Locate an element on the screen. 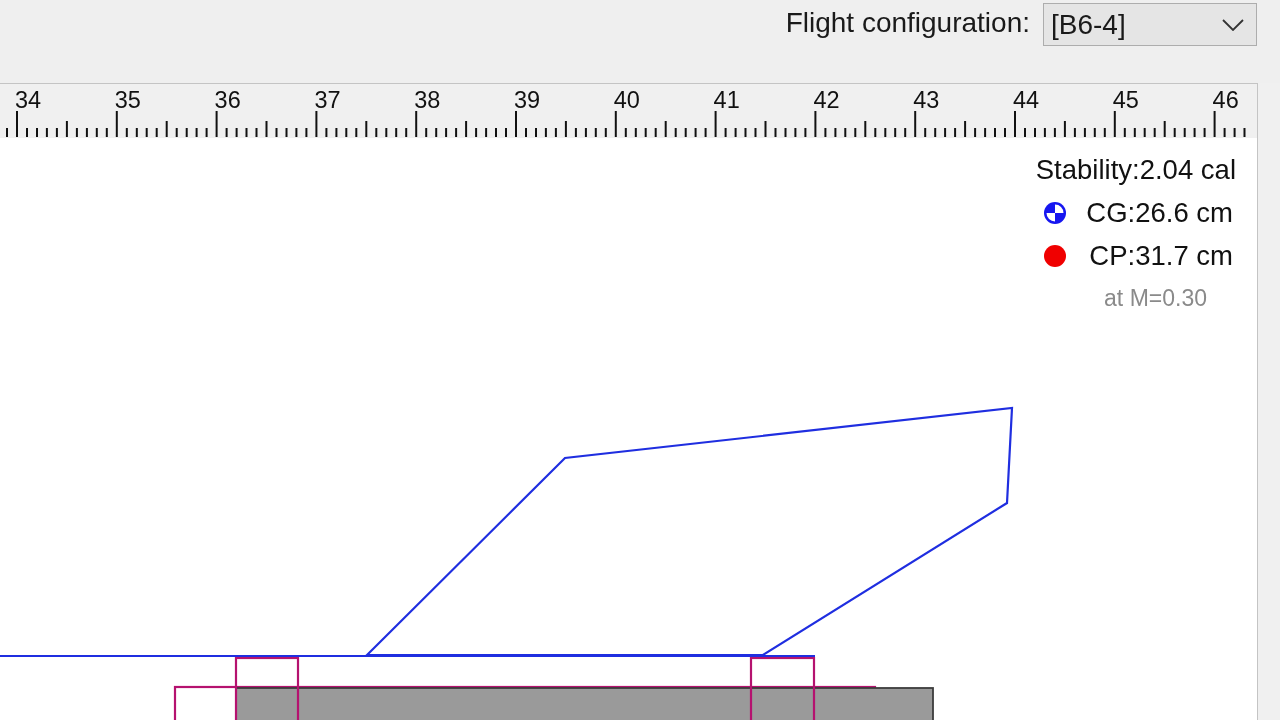 This screenshot has height=720, width=1280. ruler-label: 36 is located at coordinates (227, 100).